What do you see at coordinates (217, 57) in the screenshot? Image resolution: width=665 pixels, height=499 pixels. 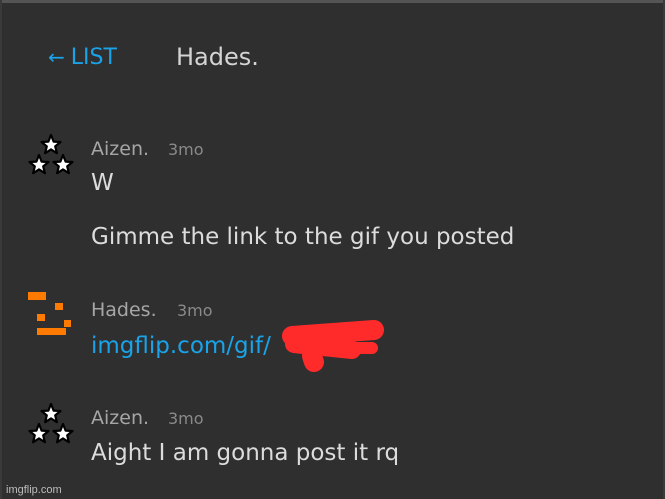 I see `thread-title: Hades.` at bounding box center [217, 57].